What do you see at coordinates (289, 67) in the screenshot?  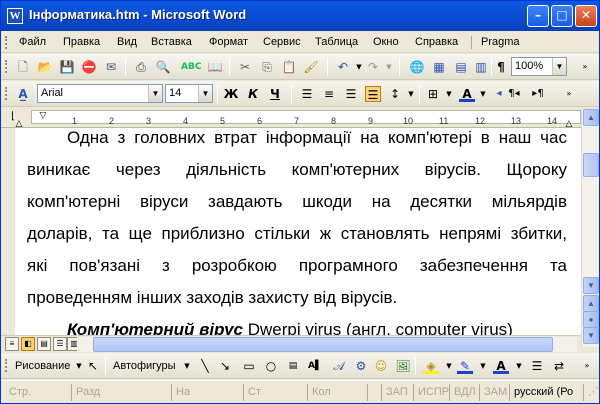 I see `paste-icon: 📋` at bounding box center [289, 67].